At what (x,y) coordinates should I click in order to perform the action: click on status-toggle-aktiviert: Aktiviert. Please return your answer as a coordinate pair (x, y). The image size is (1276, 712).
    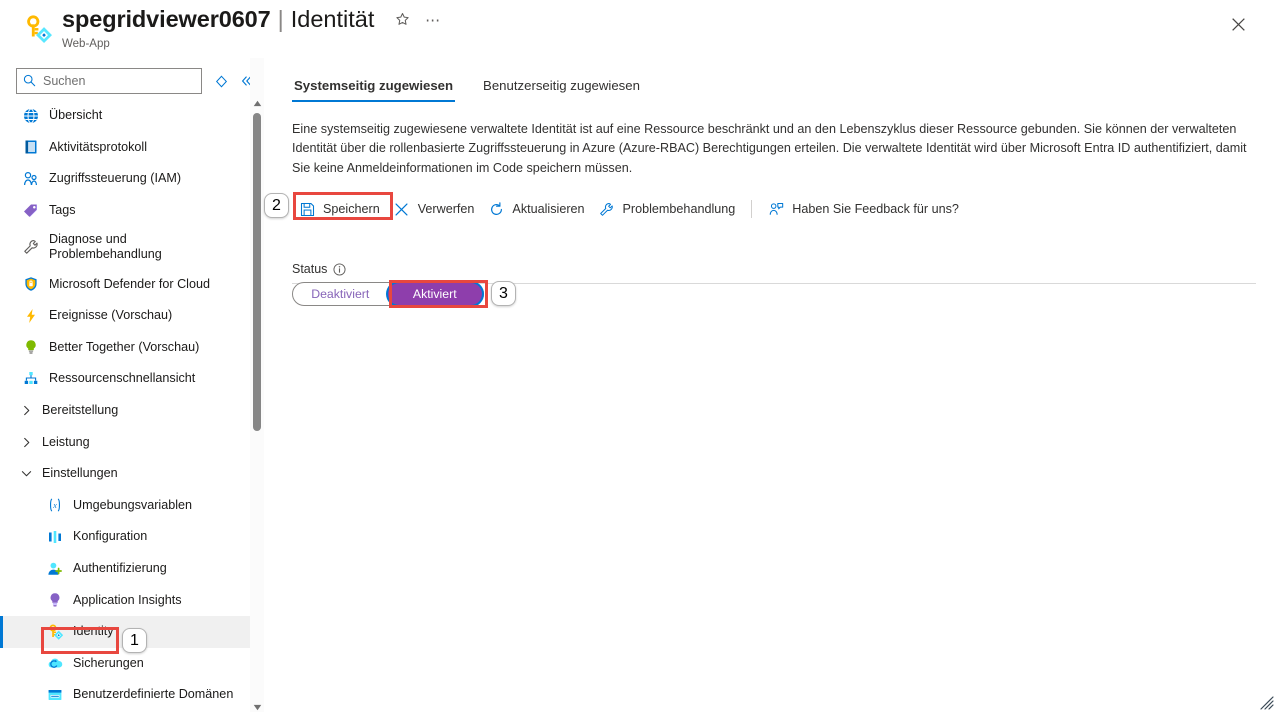
    Looking at the image, I should click on (434, 294).